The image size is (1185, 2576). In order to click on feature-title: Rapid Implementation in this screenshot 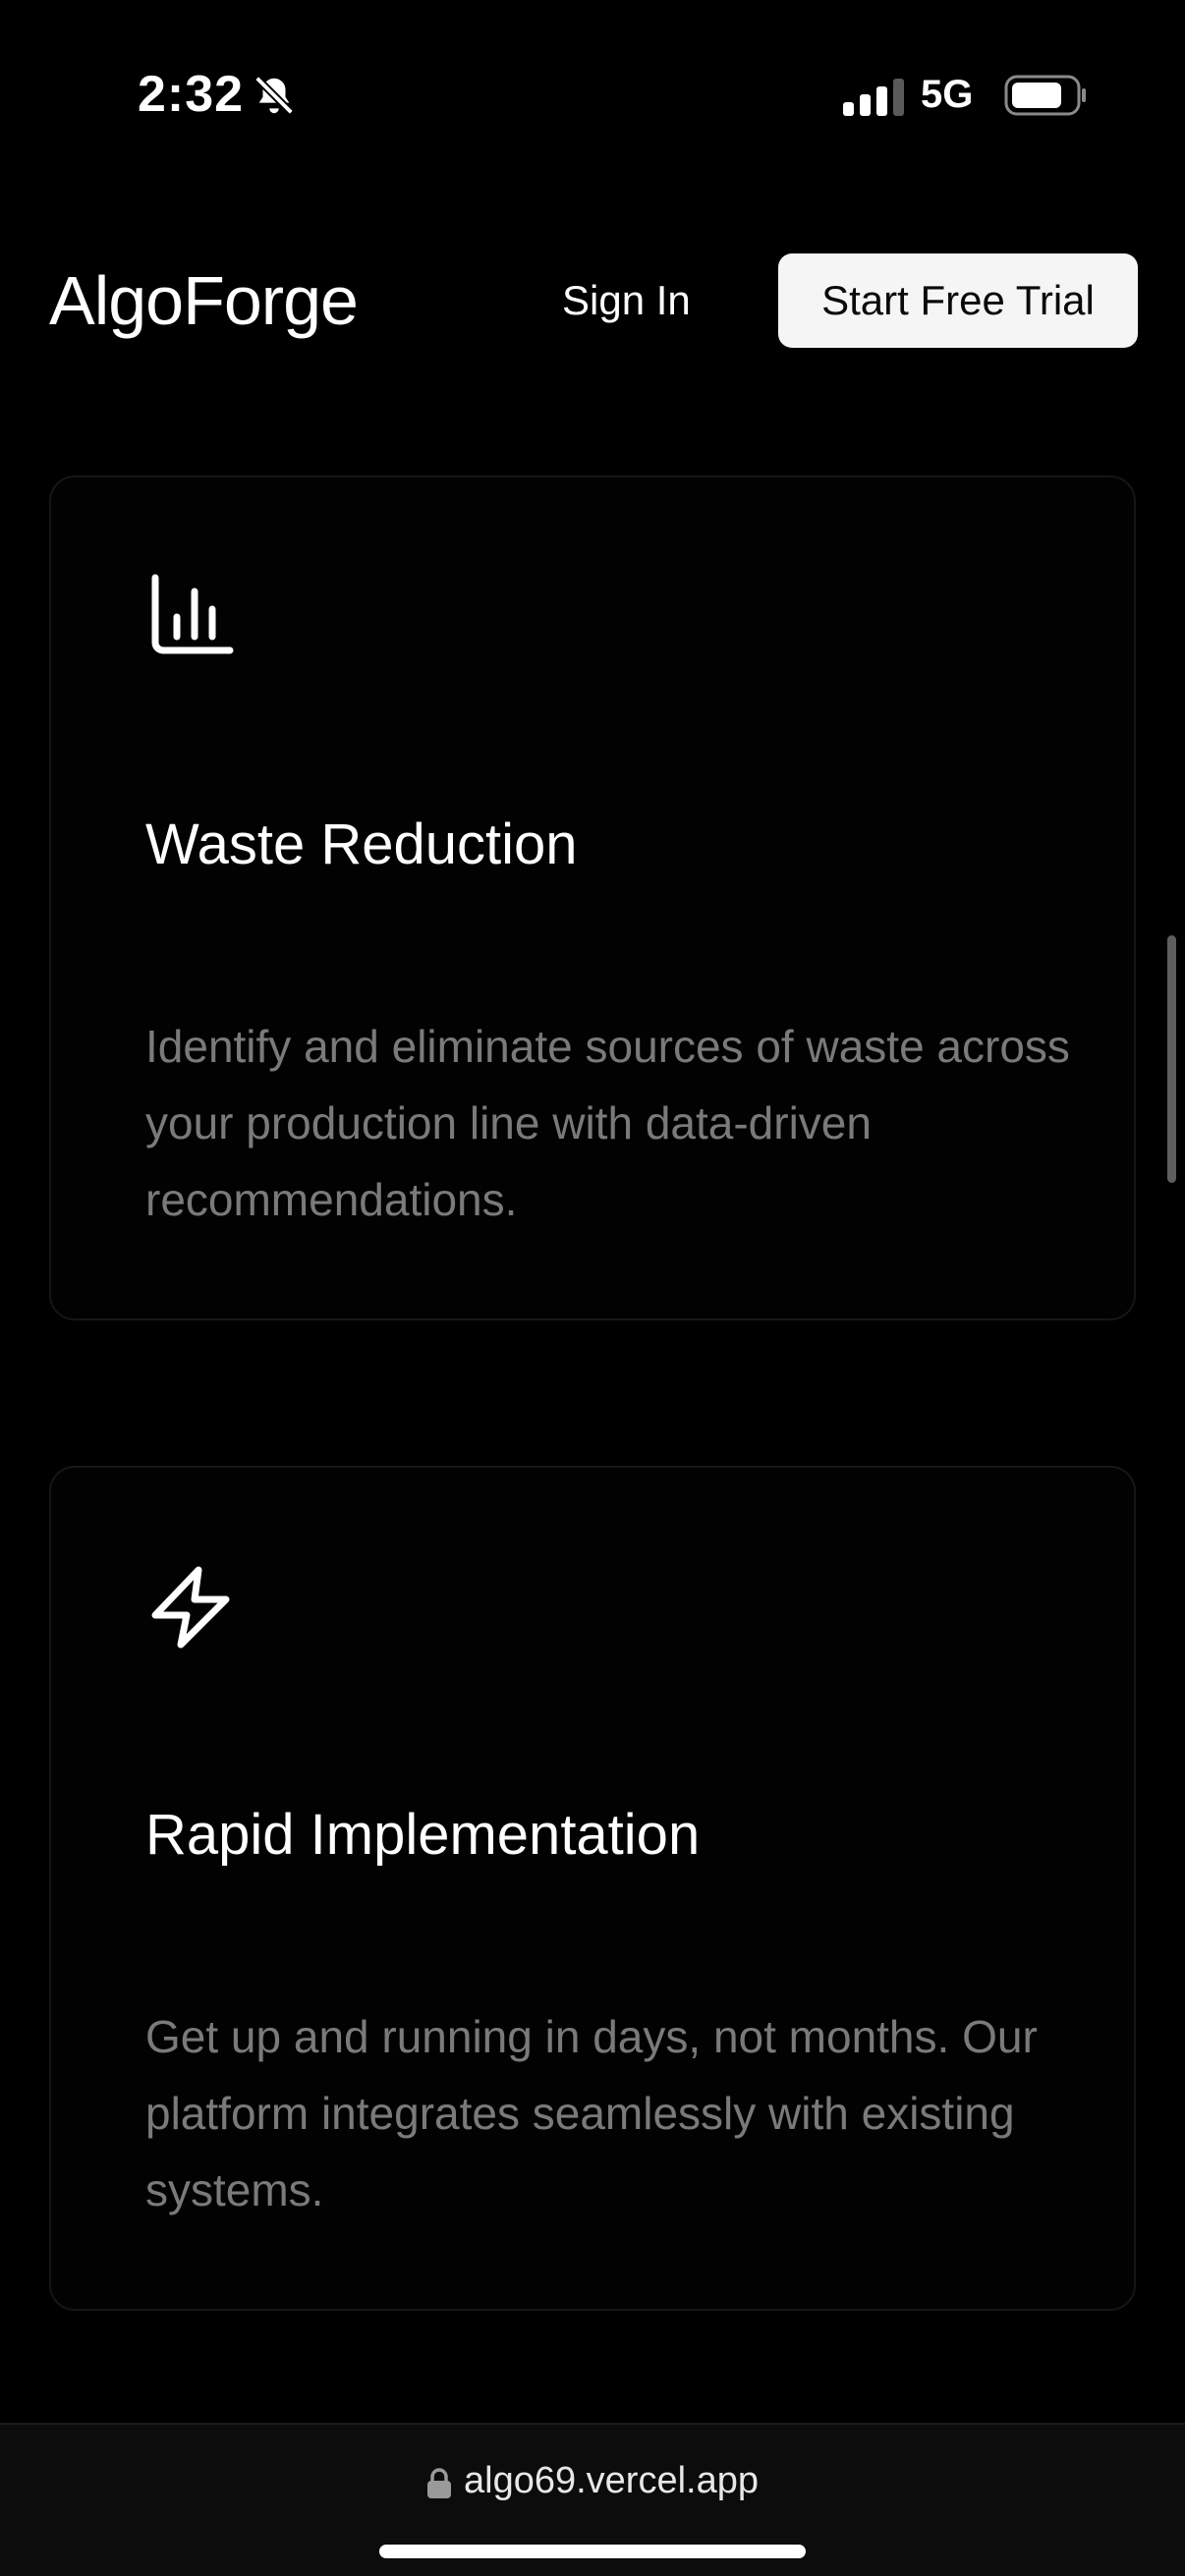, I will do `click(423, 1835)`.